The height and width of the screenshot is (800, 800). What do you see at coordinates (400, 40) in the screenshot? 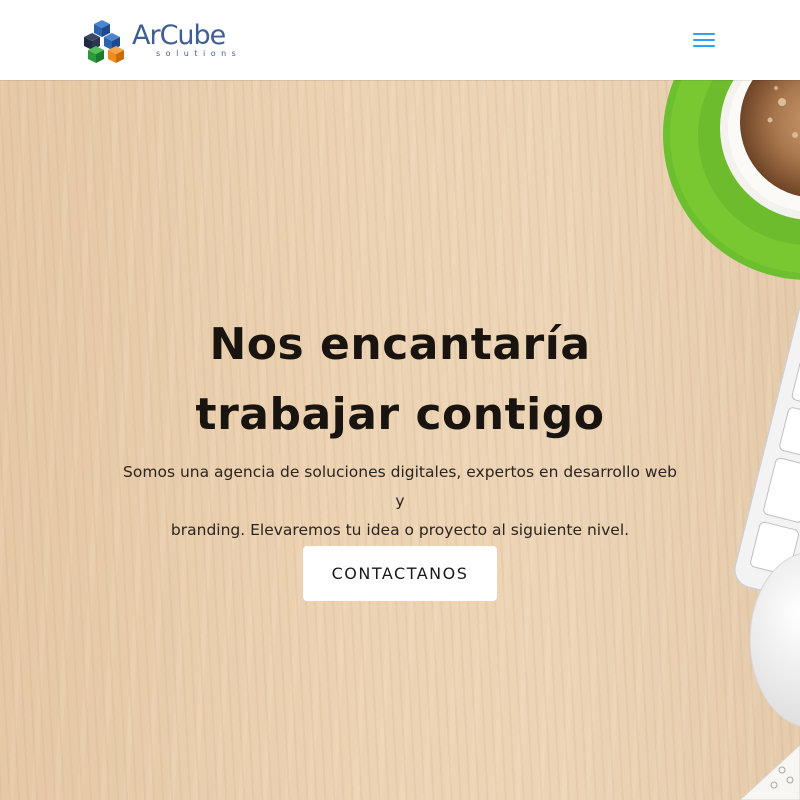
I see `site-header: ArCube solutions` at bounding box center [400, 40].